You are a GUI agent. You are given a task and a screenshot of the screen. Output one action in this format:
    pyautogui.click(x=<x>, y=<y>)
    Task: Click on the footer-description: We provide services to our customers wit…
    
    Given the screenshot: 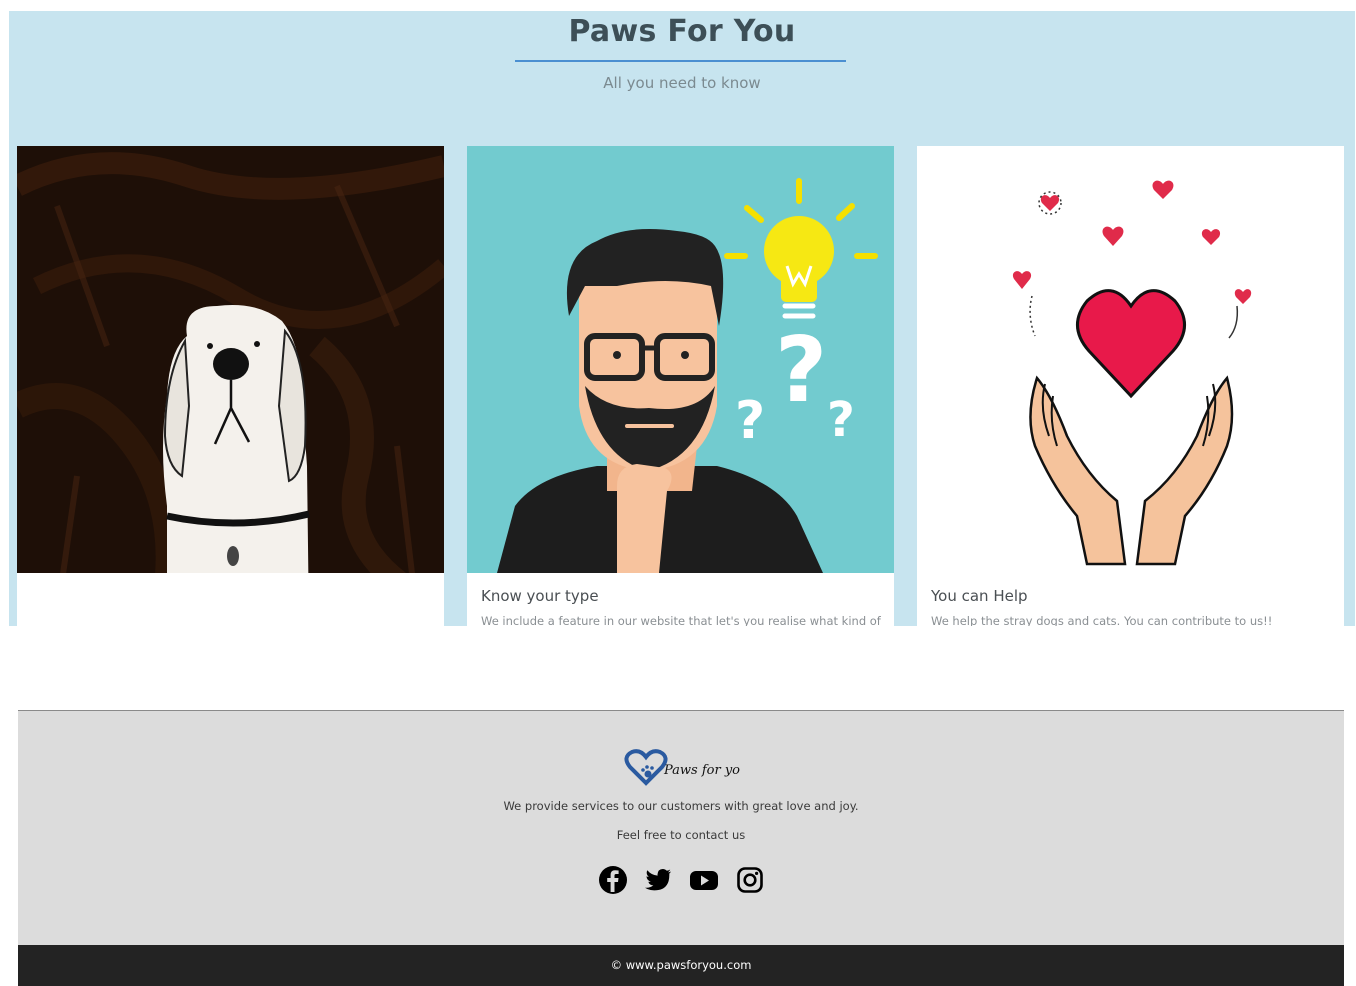 What is the action you would take?
    pyautogui.click(x=681, y=806)
    